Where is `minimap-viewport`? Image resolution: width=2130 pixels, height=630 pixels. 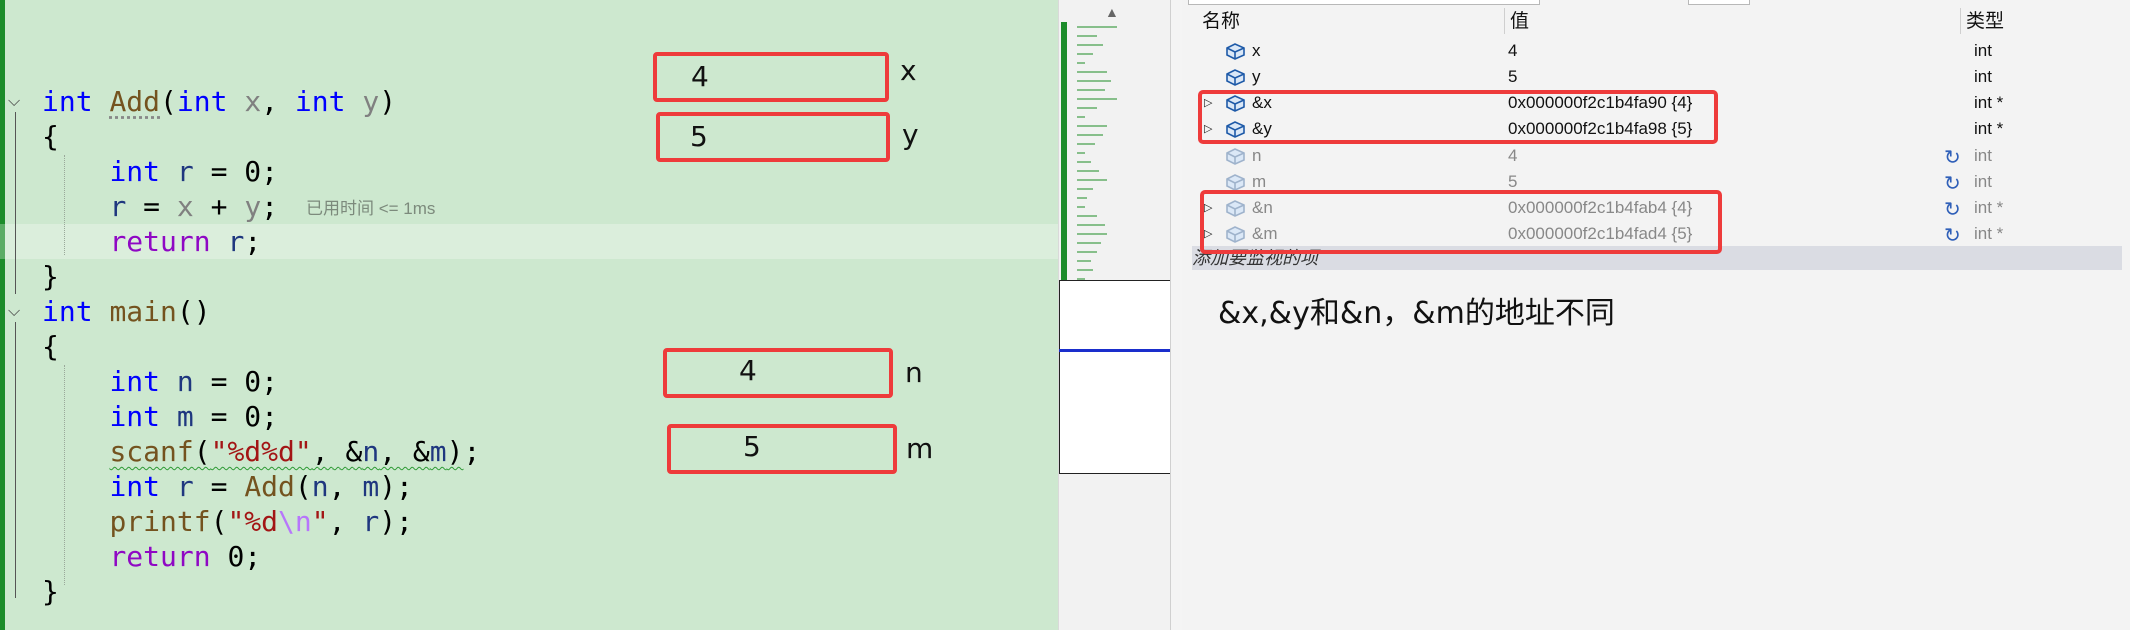 minimap-viewport is located at coordinates (1115, 377).